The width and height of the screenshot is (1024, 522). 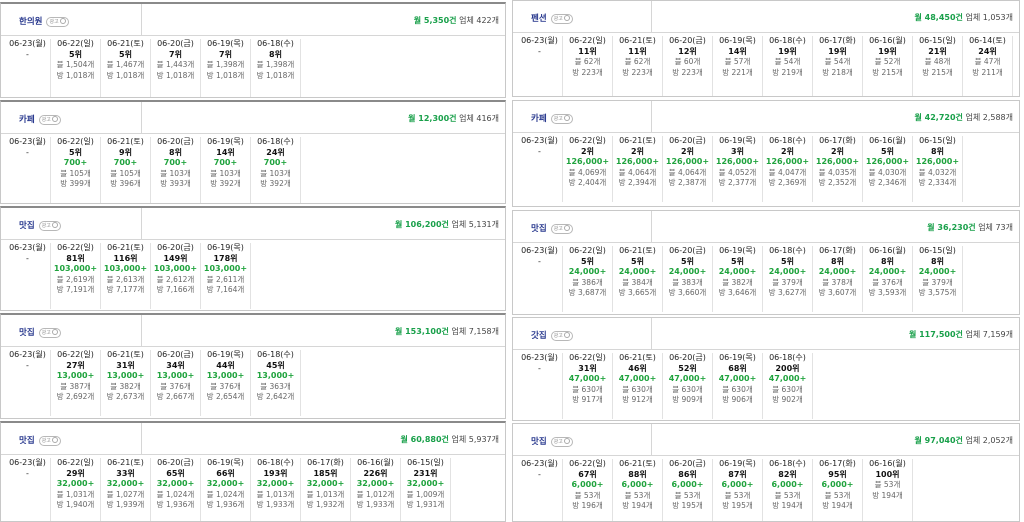 What do you see at coordinates (837, 151) in the screenshot?
I see `rank-value: 2위` at bounding box center [837, 151].